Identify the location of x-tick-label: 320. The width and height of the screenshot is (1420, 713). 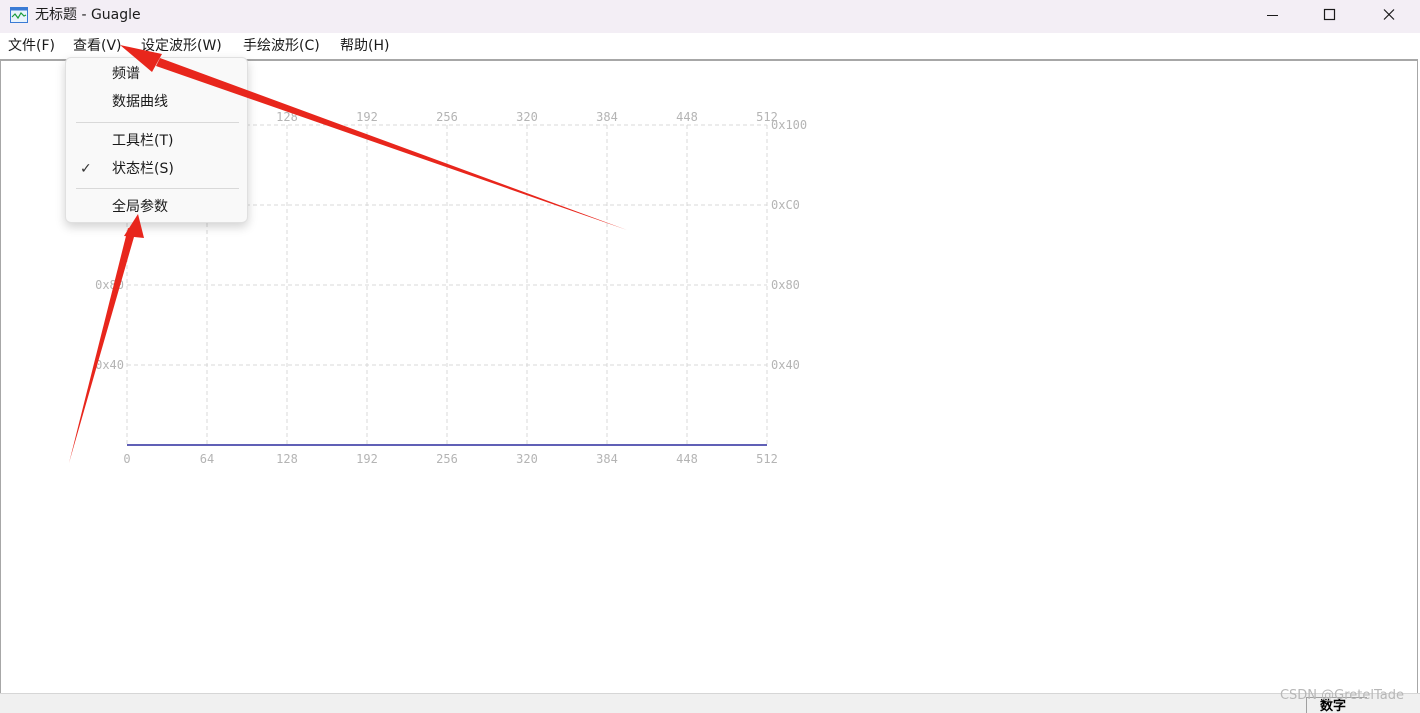
(527, 459).